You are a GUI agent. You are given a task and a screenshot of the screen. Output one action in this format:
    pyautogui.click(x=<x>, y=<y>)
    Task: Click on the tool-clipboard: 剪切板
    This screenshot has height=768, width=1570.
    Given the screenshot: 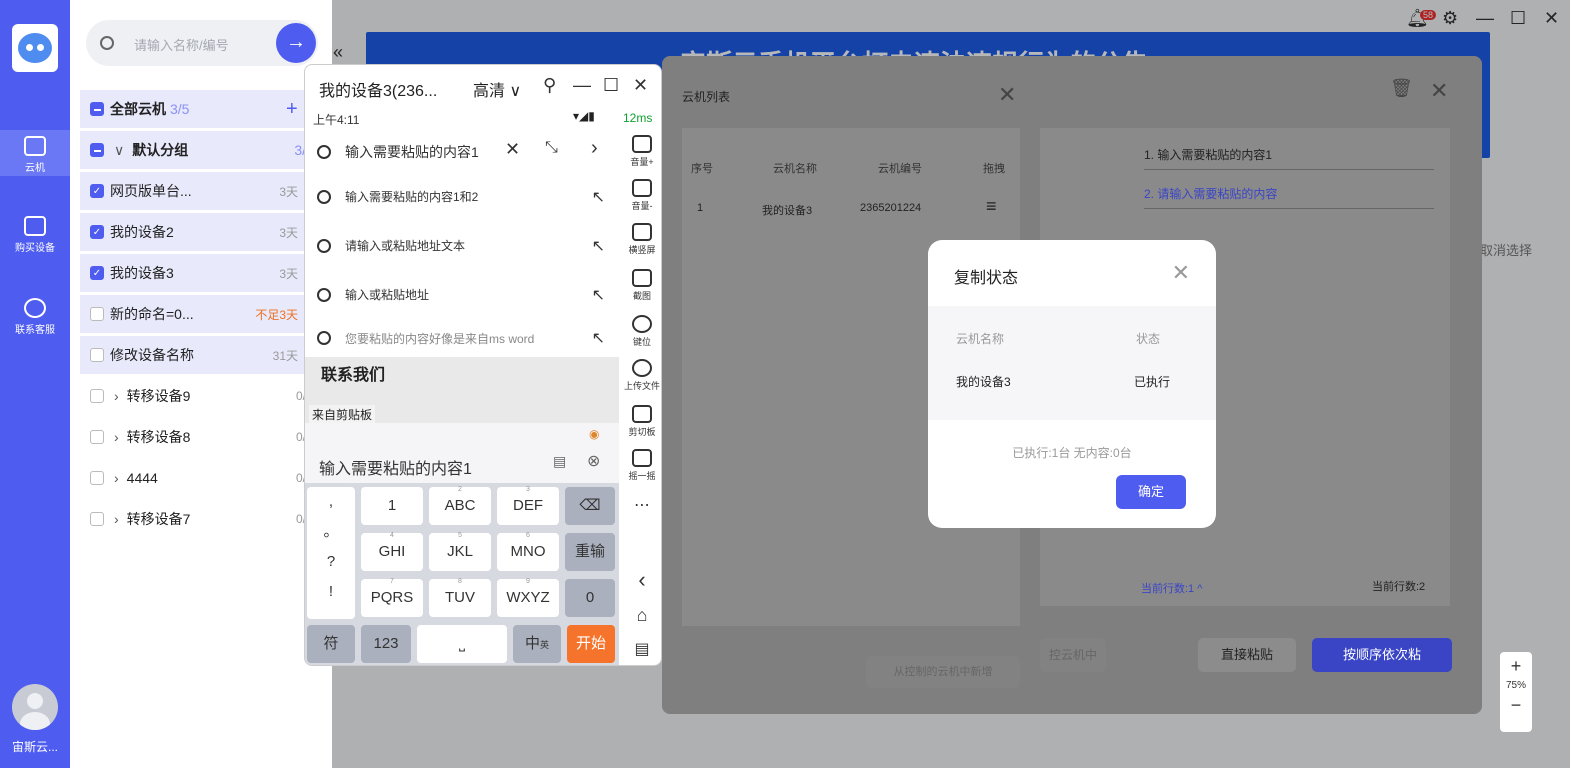 What is the action you would take?
    pyautogui.click(x=641, y=421)
    